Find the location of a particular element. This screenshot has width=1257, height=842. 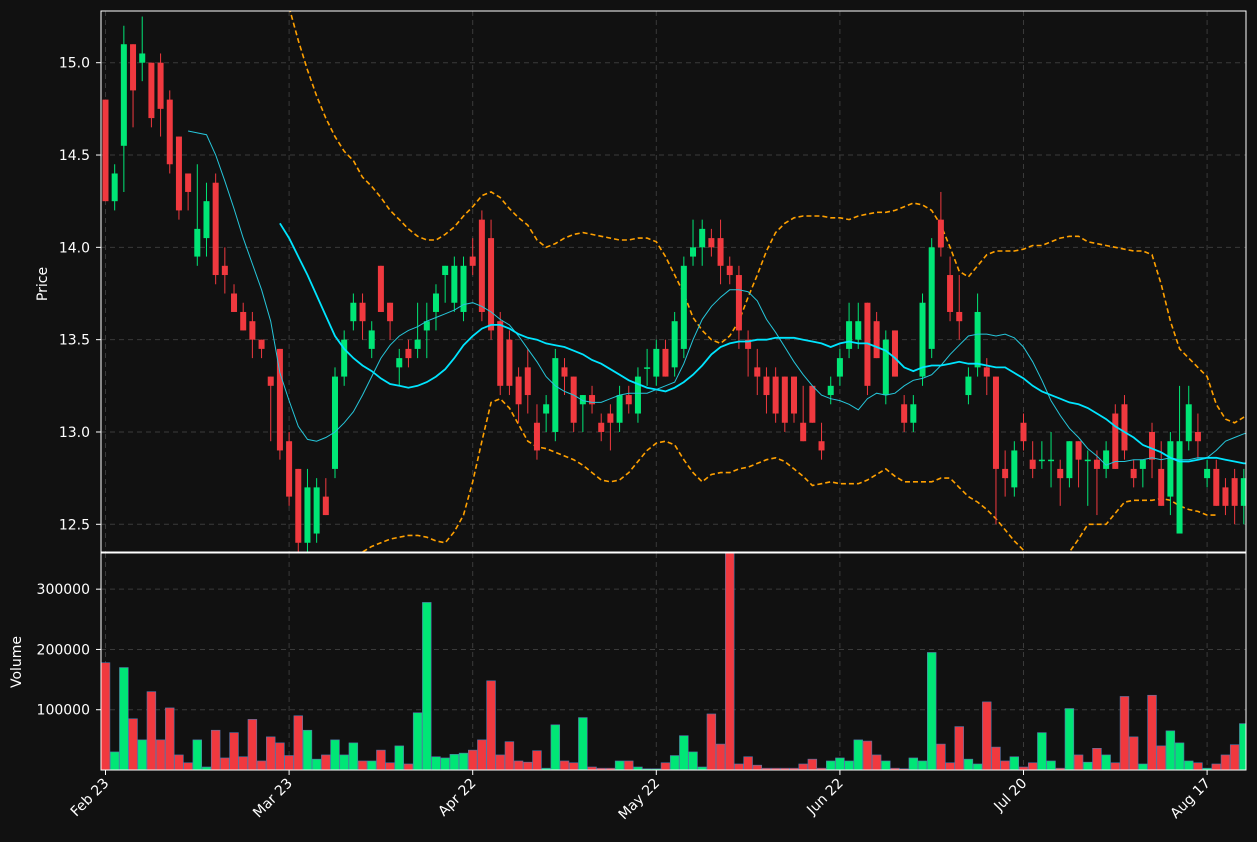

price-tick-label: 13.0 is located at coordinates (74, 433).